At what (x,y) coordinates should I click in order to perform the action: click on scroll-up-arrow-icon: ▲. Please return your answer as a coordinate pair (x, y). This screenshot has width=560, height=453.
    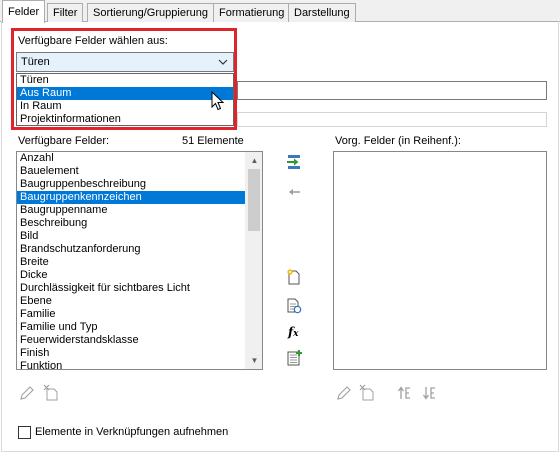
    Looking at the image, I should click on (254, 160).